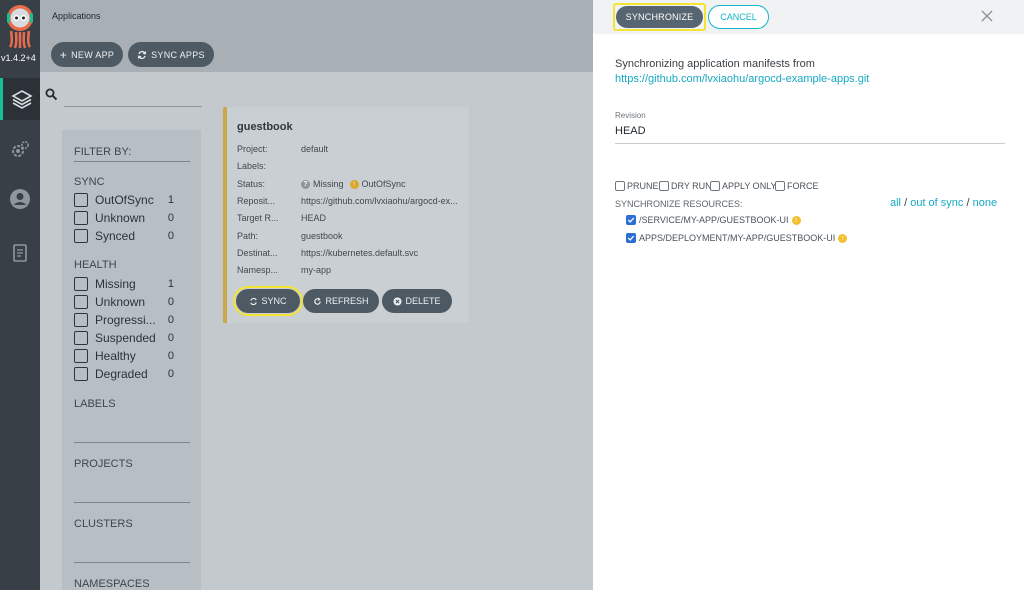 The image size is (1024, 590). Describe the element at coordinates (20, 199) in the screenshot. I see `nav-user` at that location.